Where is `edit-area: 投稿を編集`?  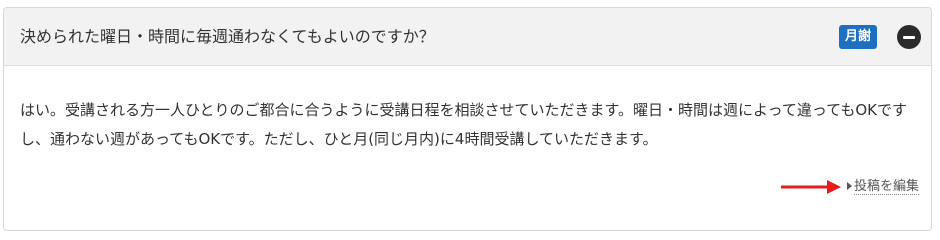 edit-area: 投稿を編集 is located at coordinates (849, 187).